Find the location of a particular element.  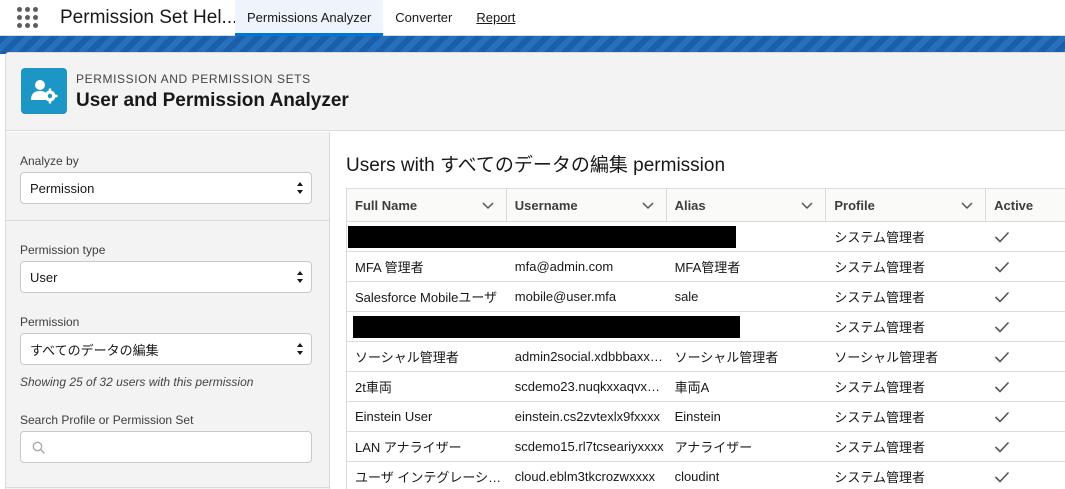

page-eyebrow: PERMISSION AND PERMISSION SETS is located at coordinates (193, 79).